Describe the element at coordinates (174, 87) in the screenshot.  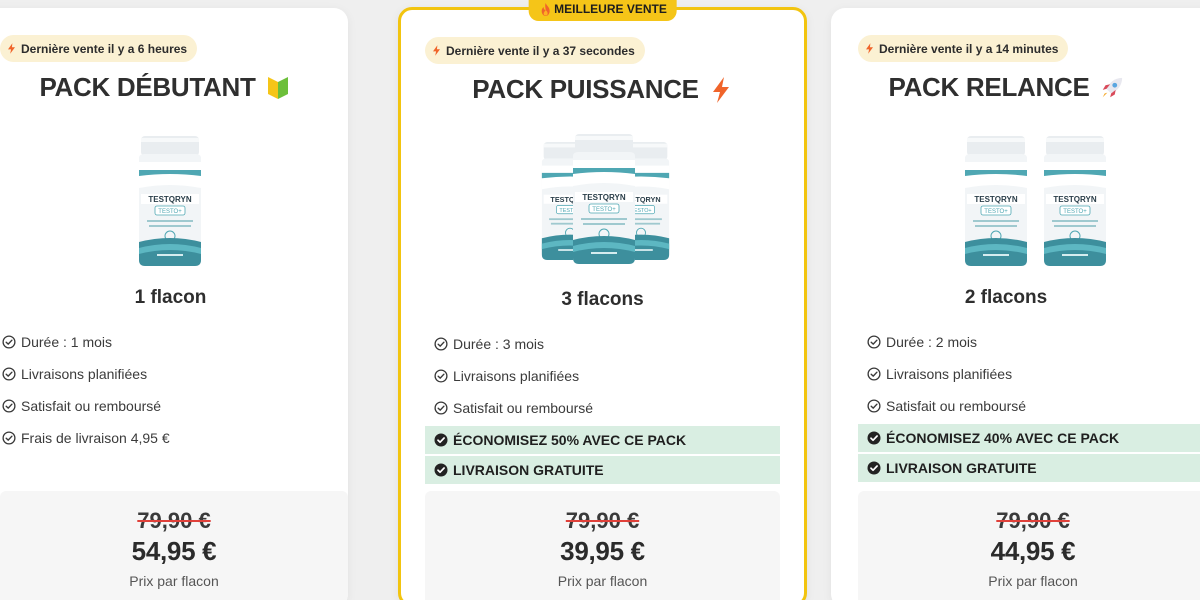
I see `pack-title: PACK DÉBUTANT` at that location.